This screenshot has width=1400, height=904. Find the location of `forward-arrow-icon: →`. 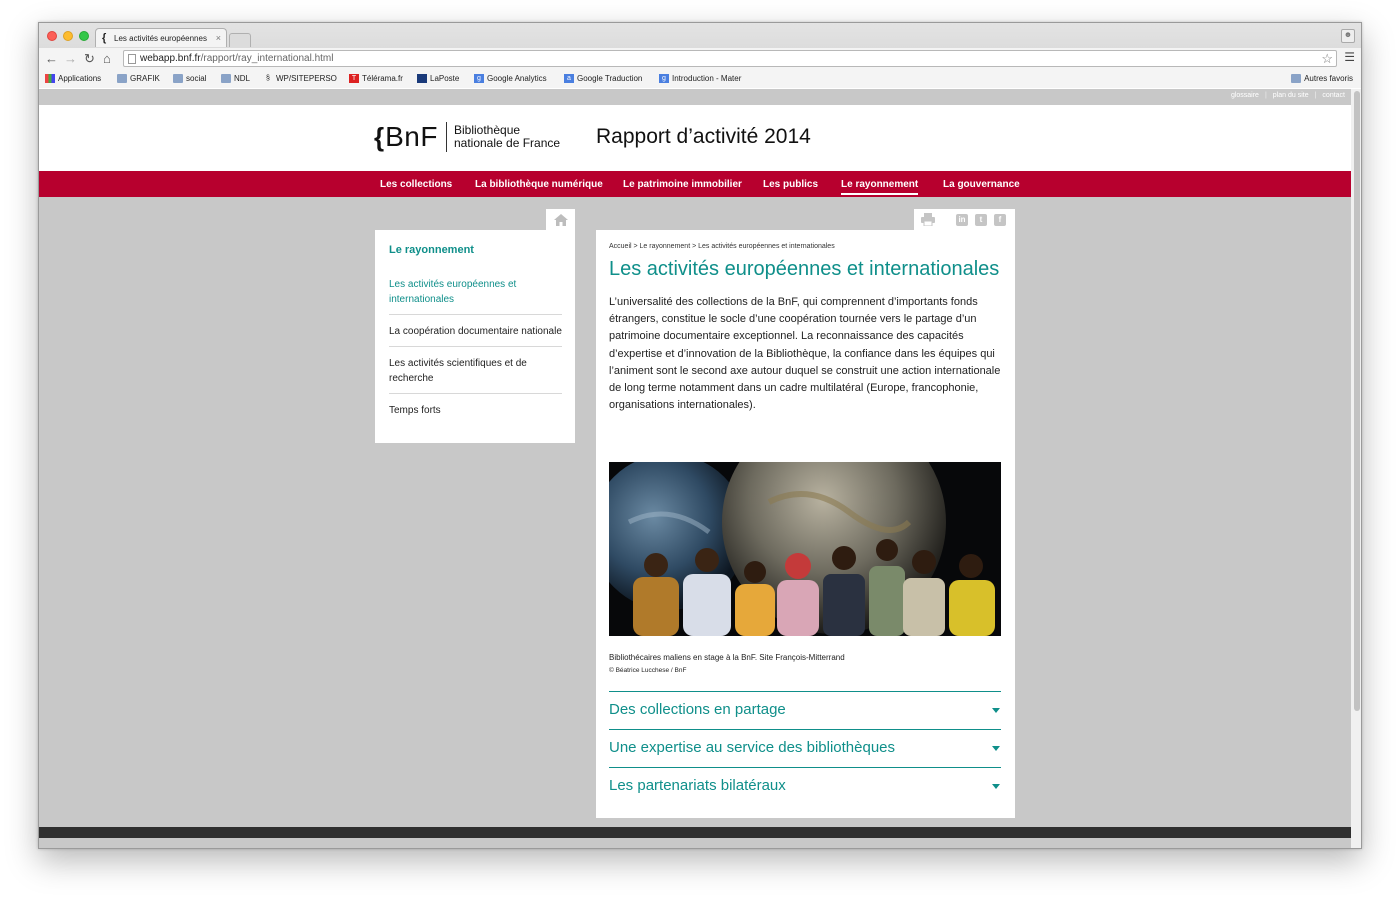

forward-arrow-icon: → is located at coordinates (70, 58).